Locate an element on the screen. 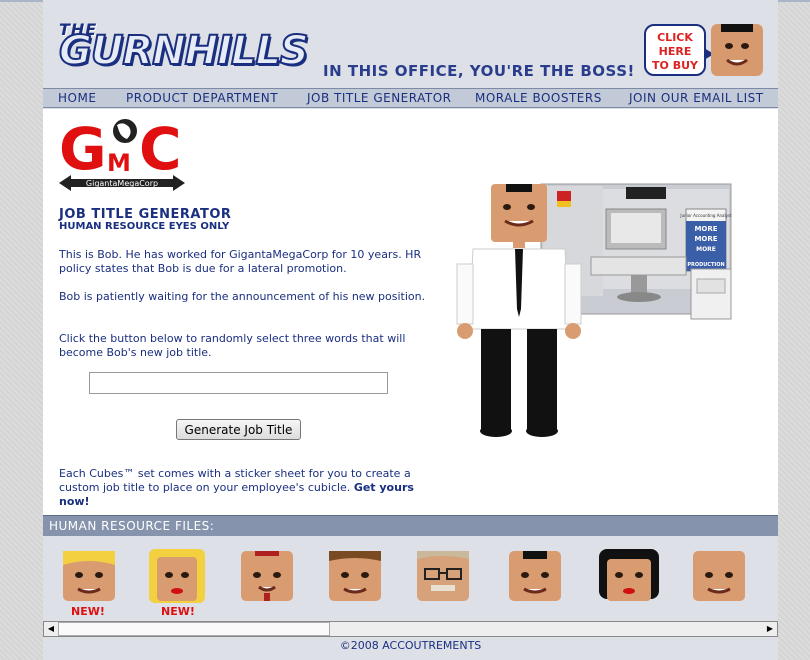 This screenshot has width=810, height=660. poster-line-4: PRODUCTION is located at coordinates (705, 265).